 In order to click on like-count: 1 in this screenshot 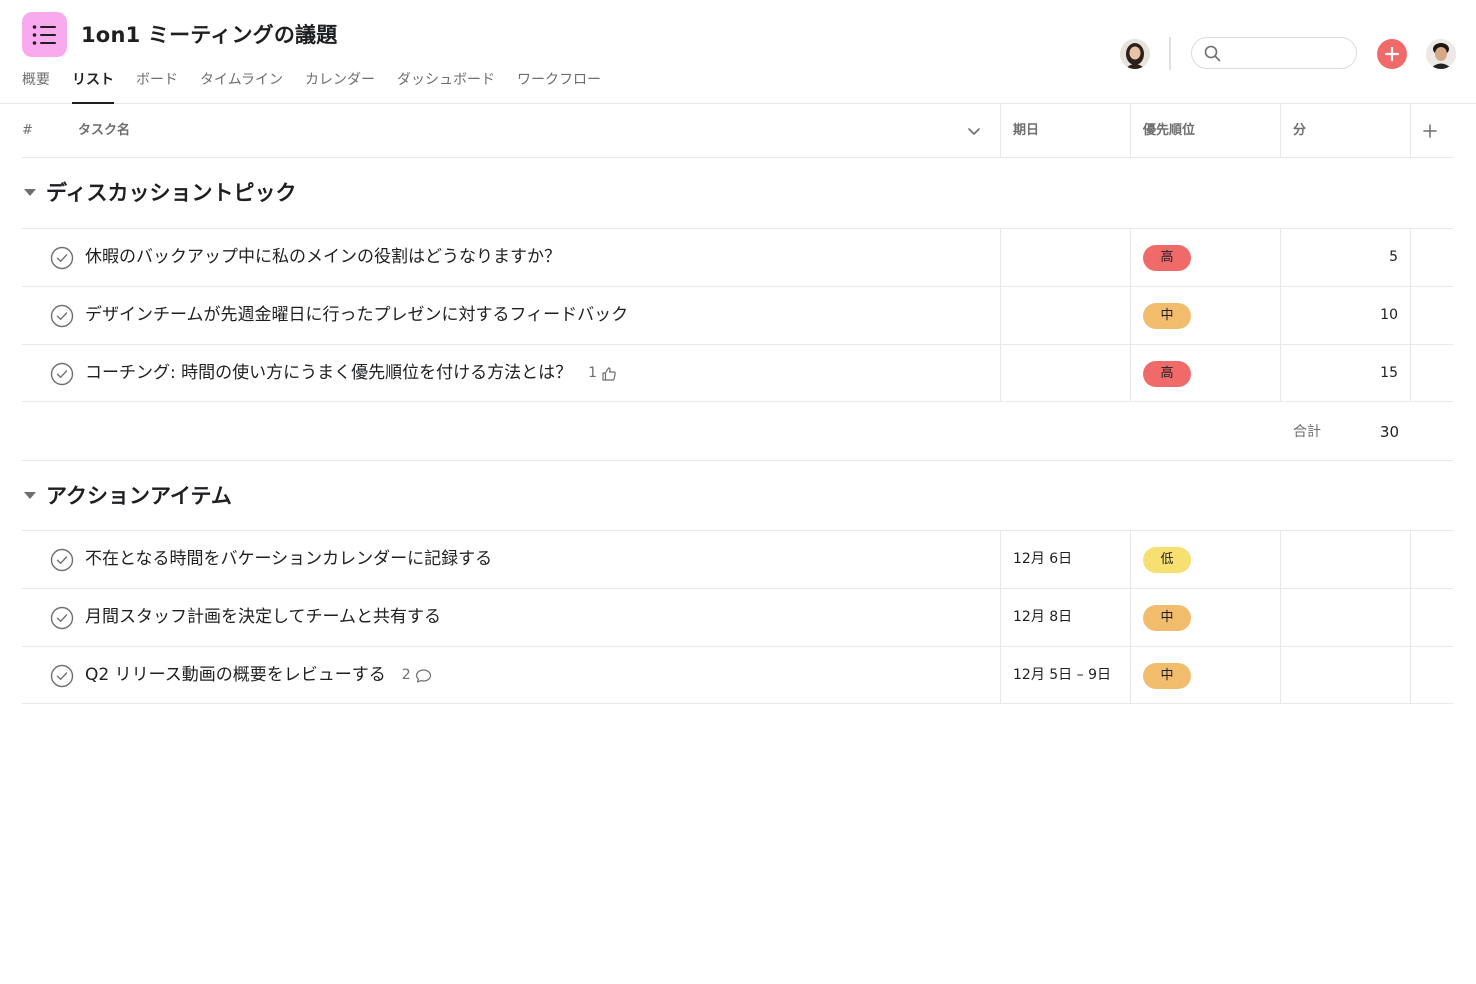, I will do `click(602, 373)`.